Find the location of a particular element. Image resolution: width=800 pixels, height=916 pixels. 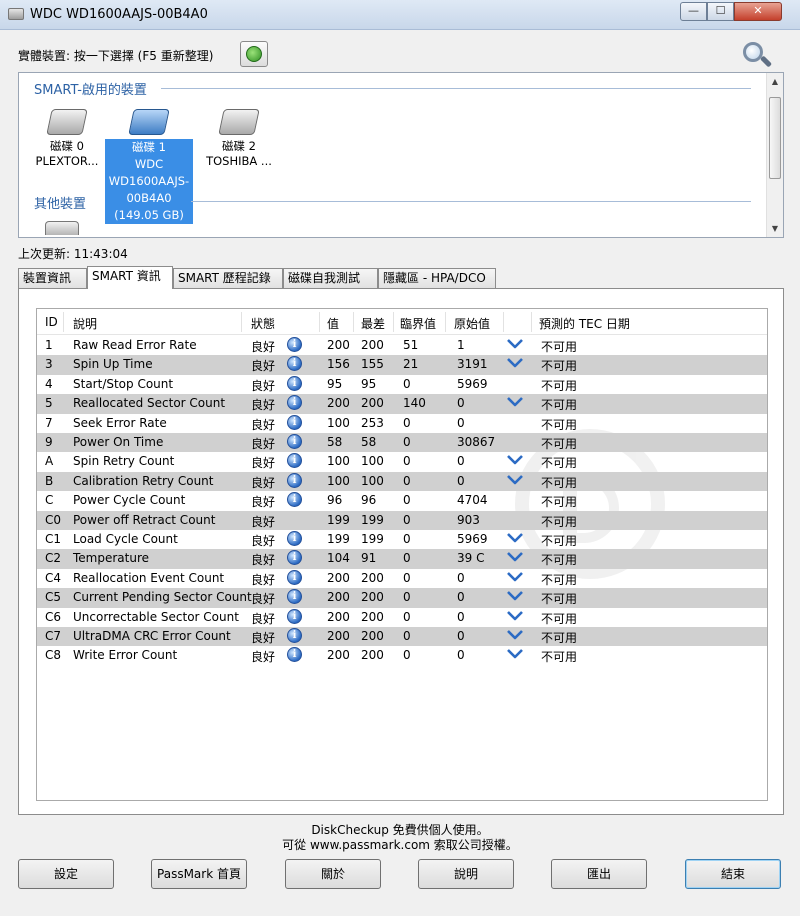

refresh-button is located at coordinates (254, 54).